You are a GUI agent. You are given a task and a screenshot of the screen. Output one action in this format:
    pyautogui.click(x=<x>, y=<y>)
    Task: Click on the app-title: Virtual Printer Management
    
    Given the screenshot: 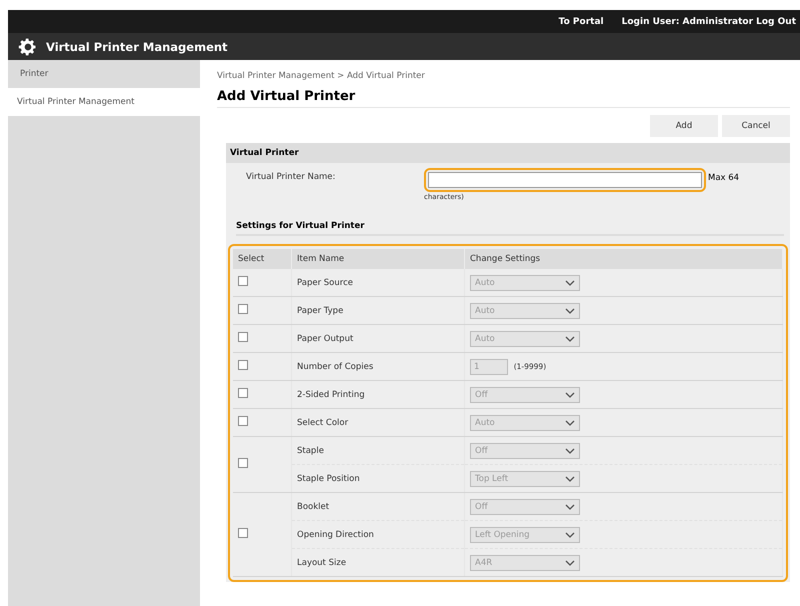 What is the action you would take?
    pyautogui.click(x=137, y=47)
    